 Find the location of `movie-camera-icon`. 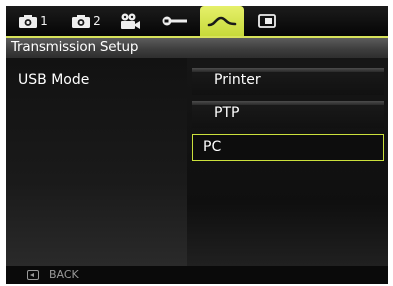

movie-camera-icon is located at coordinates (130, 21).